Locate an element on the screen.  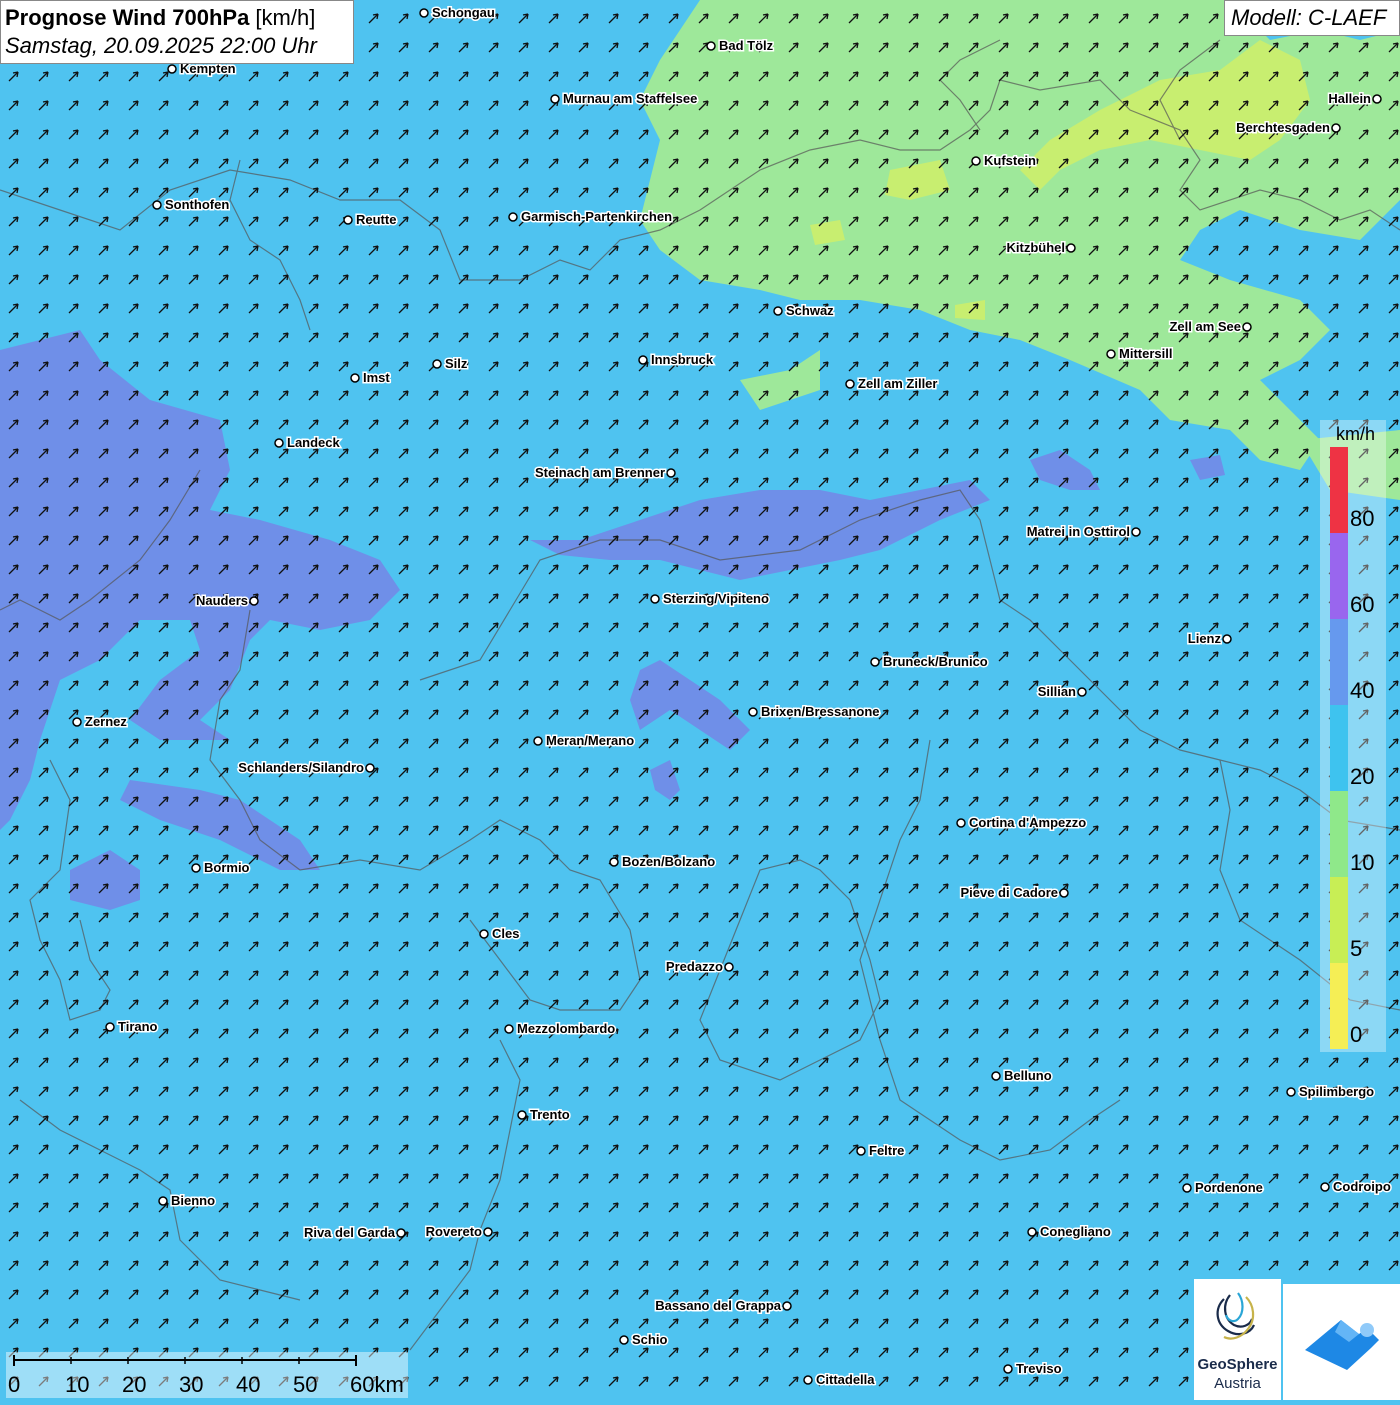
city-marker: Mezzolombardo is located at coordinates (560, 1029).